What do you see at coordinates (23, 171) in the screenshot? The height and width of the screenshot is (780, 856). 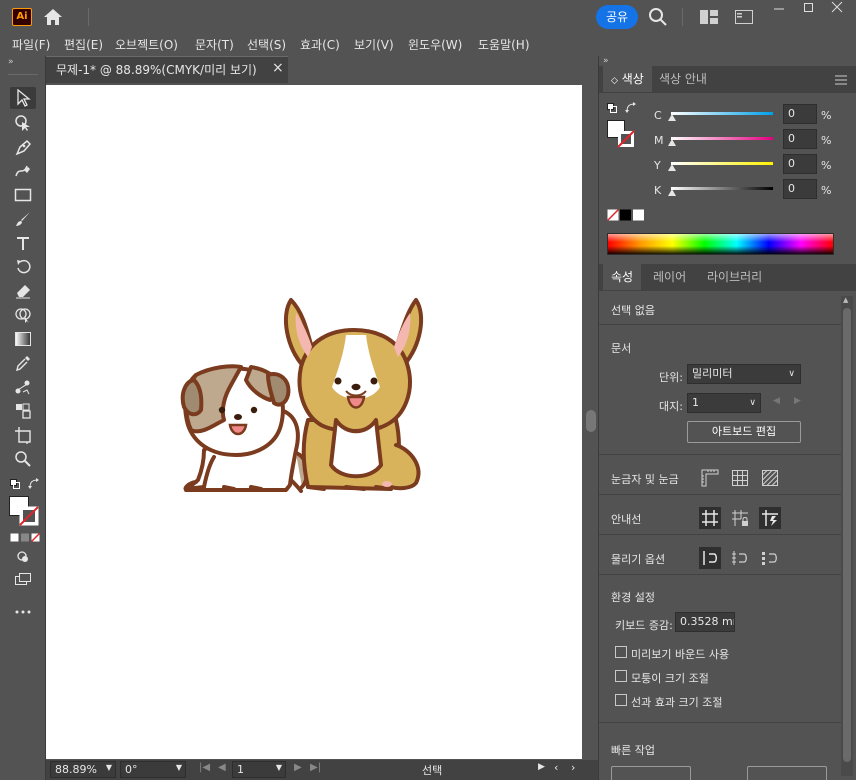 I see `curvature-tool-icon` at bounding box center [23, 171].